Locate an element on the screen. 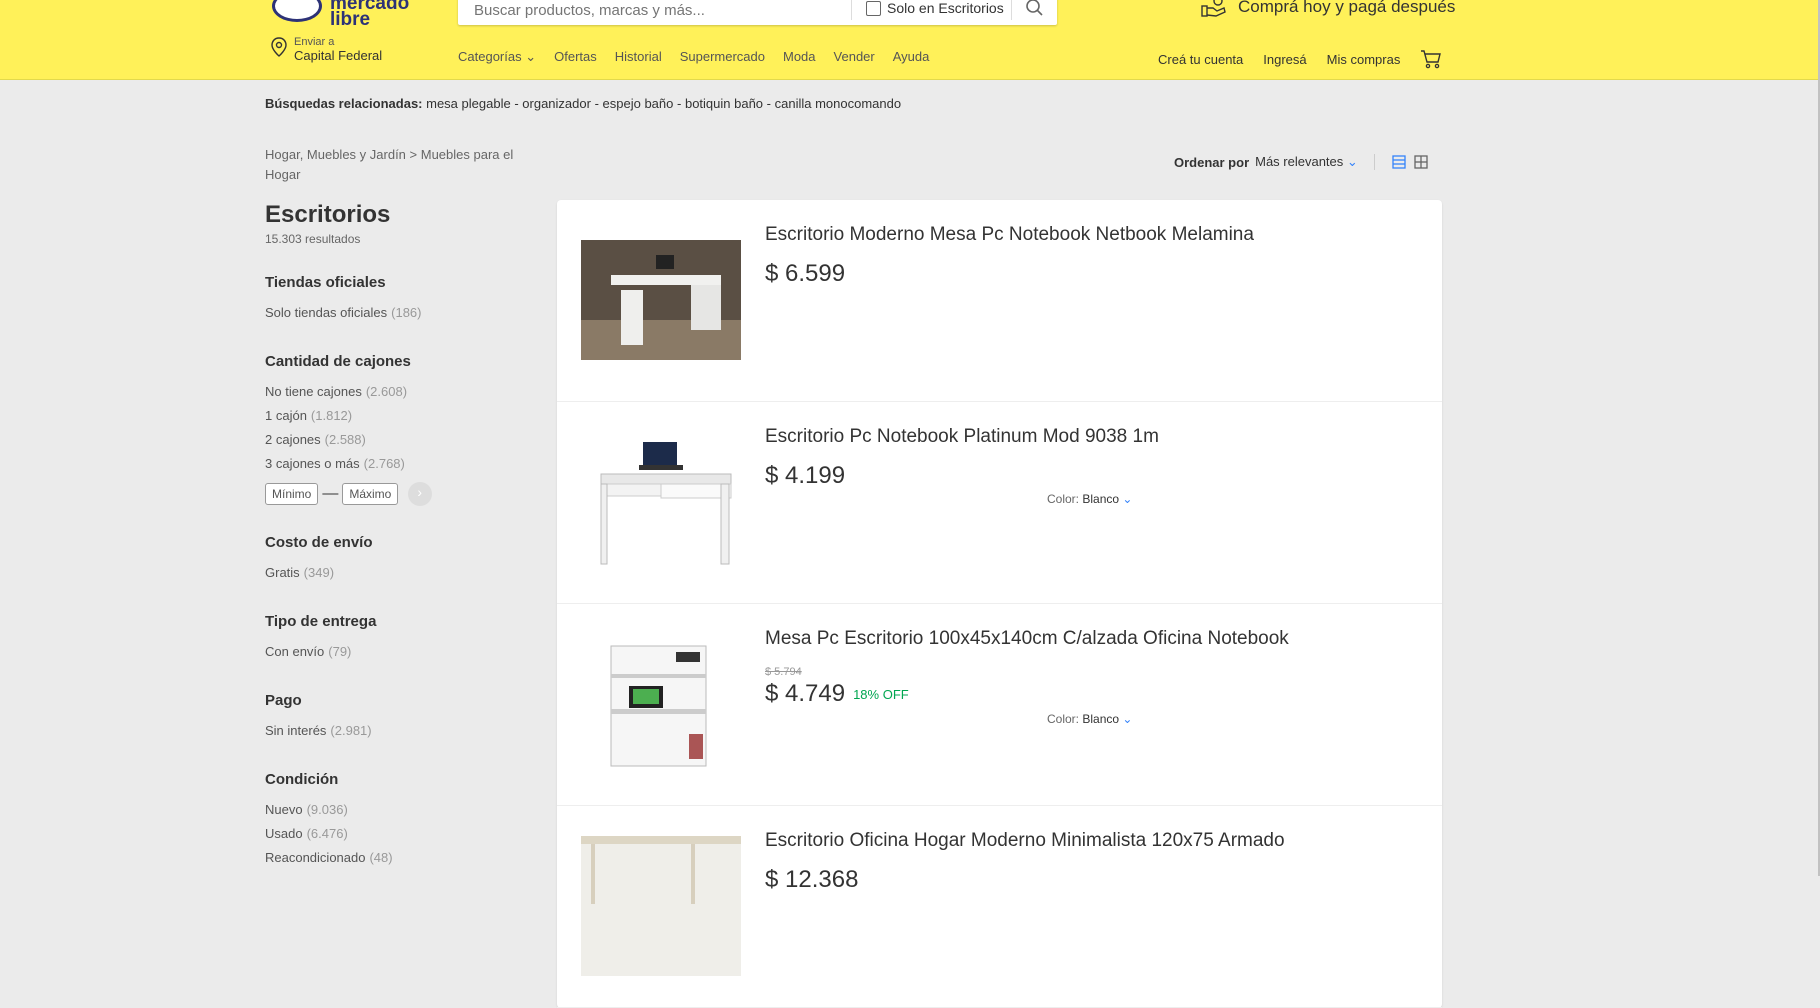  location-line-2: Capital Federal is located at coordinates (338, 55).